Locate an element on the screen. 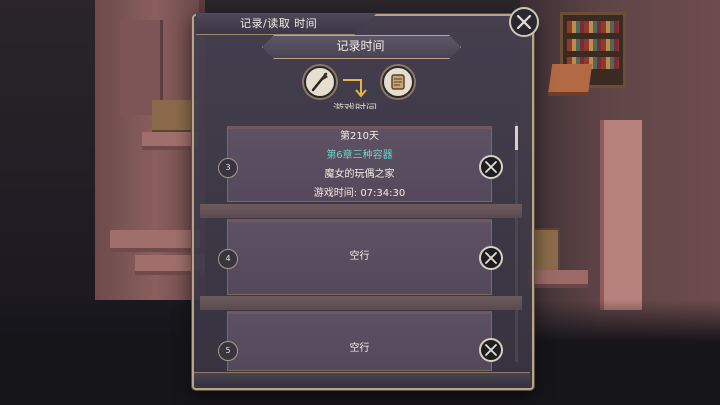 Image resolution: width=720 pixels, height=405 pixels. stair-step is located at coordinates (155, 241).